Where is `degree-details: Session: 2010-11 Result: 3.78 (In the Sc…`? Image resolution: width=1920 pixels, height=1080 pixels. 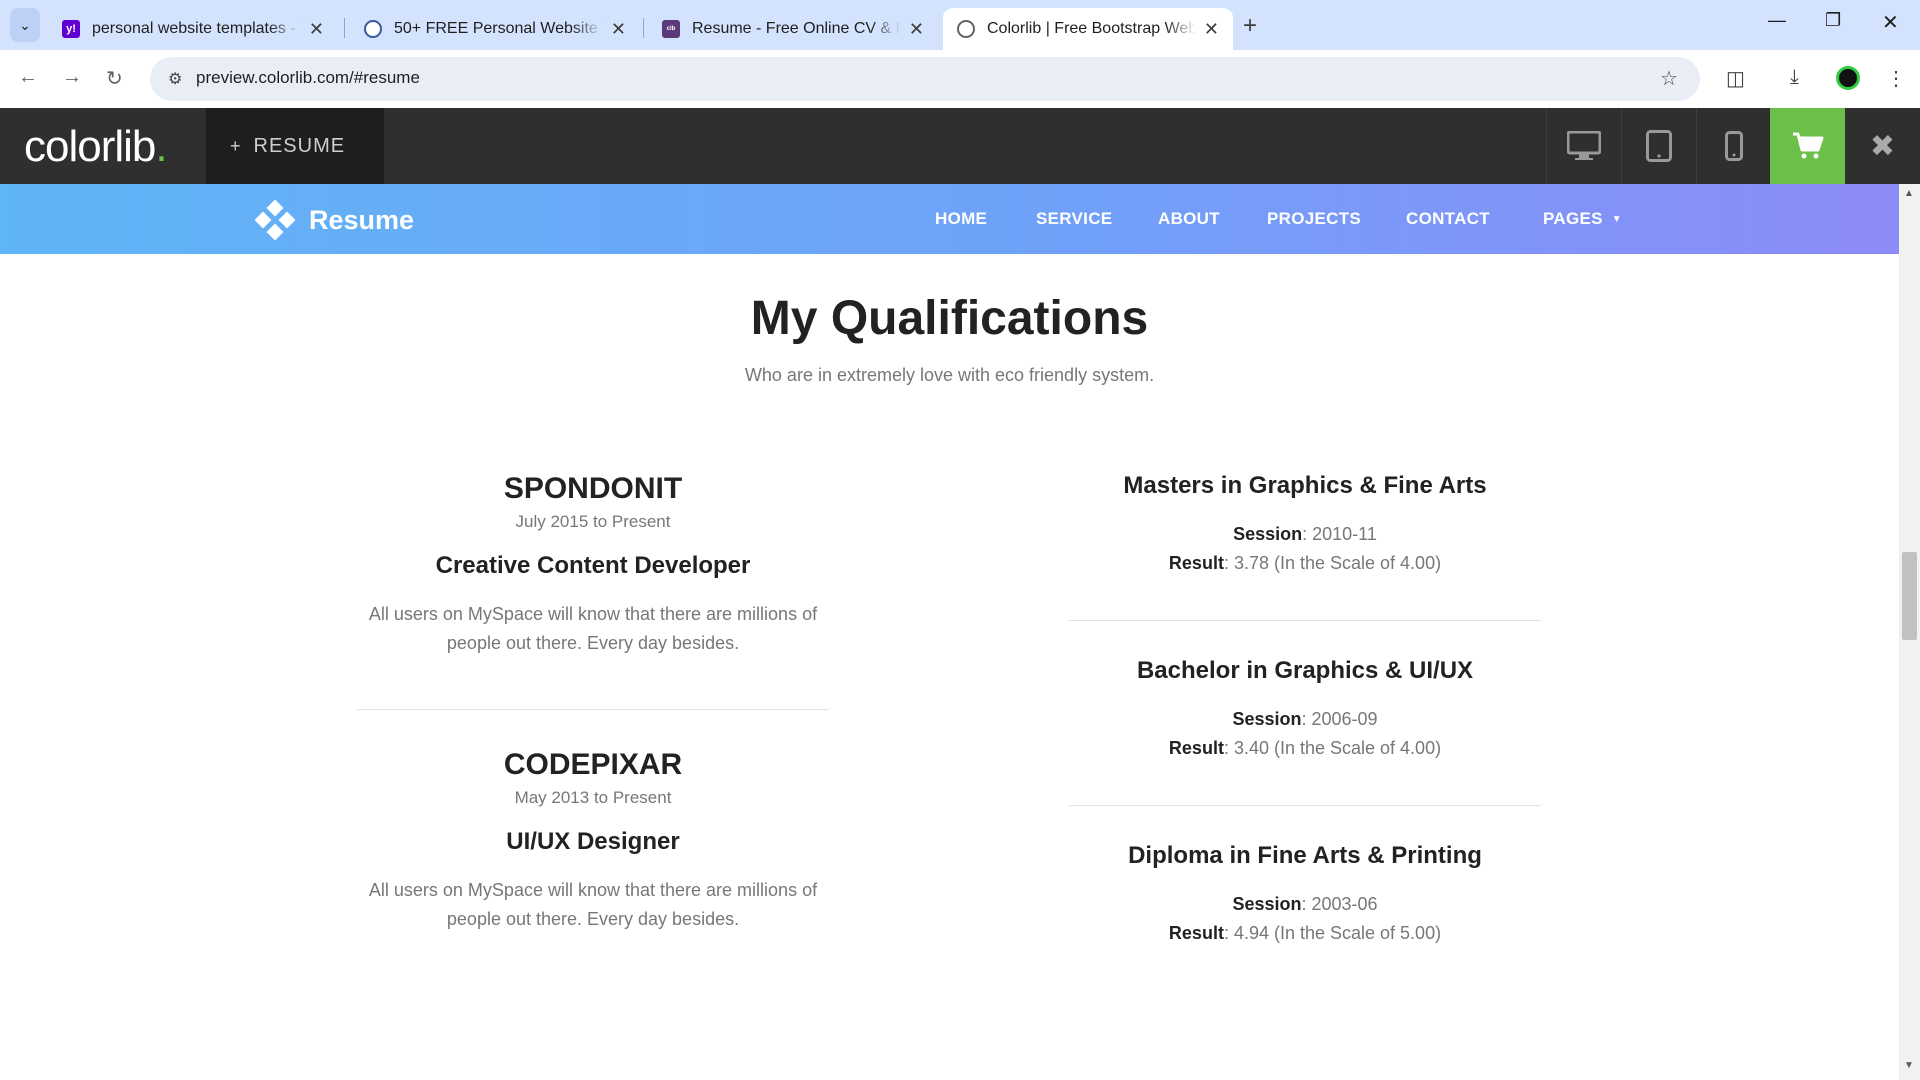 degree-details: Session: 2010-11 Result: 3.78 (In the Sc… is located at coordinates (1305, 548).